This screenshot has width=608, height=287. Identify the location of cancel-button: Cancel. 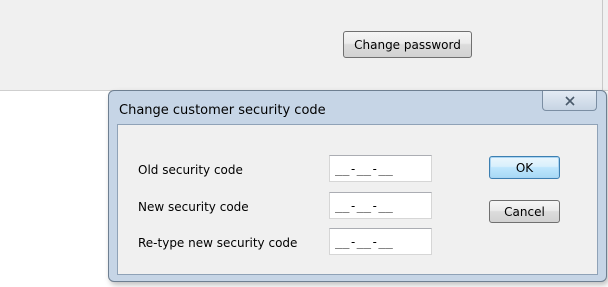
(524, 211).